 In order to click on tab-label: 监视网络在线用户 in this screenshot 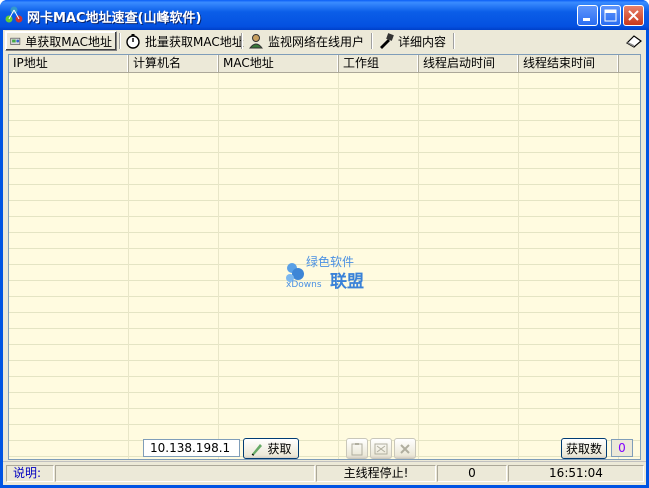, I will do `click(316, 41)`.